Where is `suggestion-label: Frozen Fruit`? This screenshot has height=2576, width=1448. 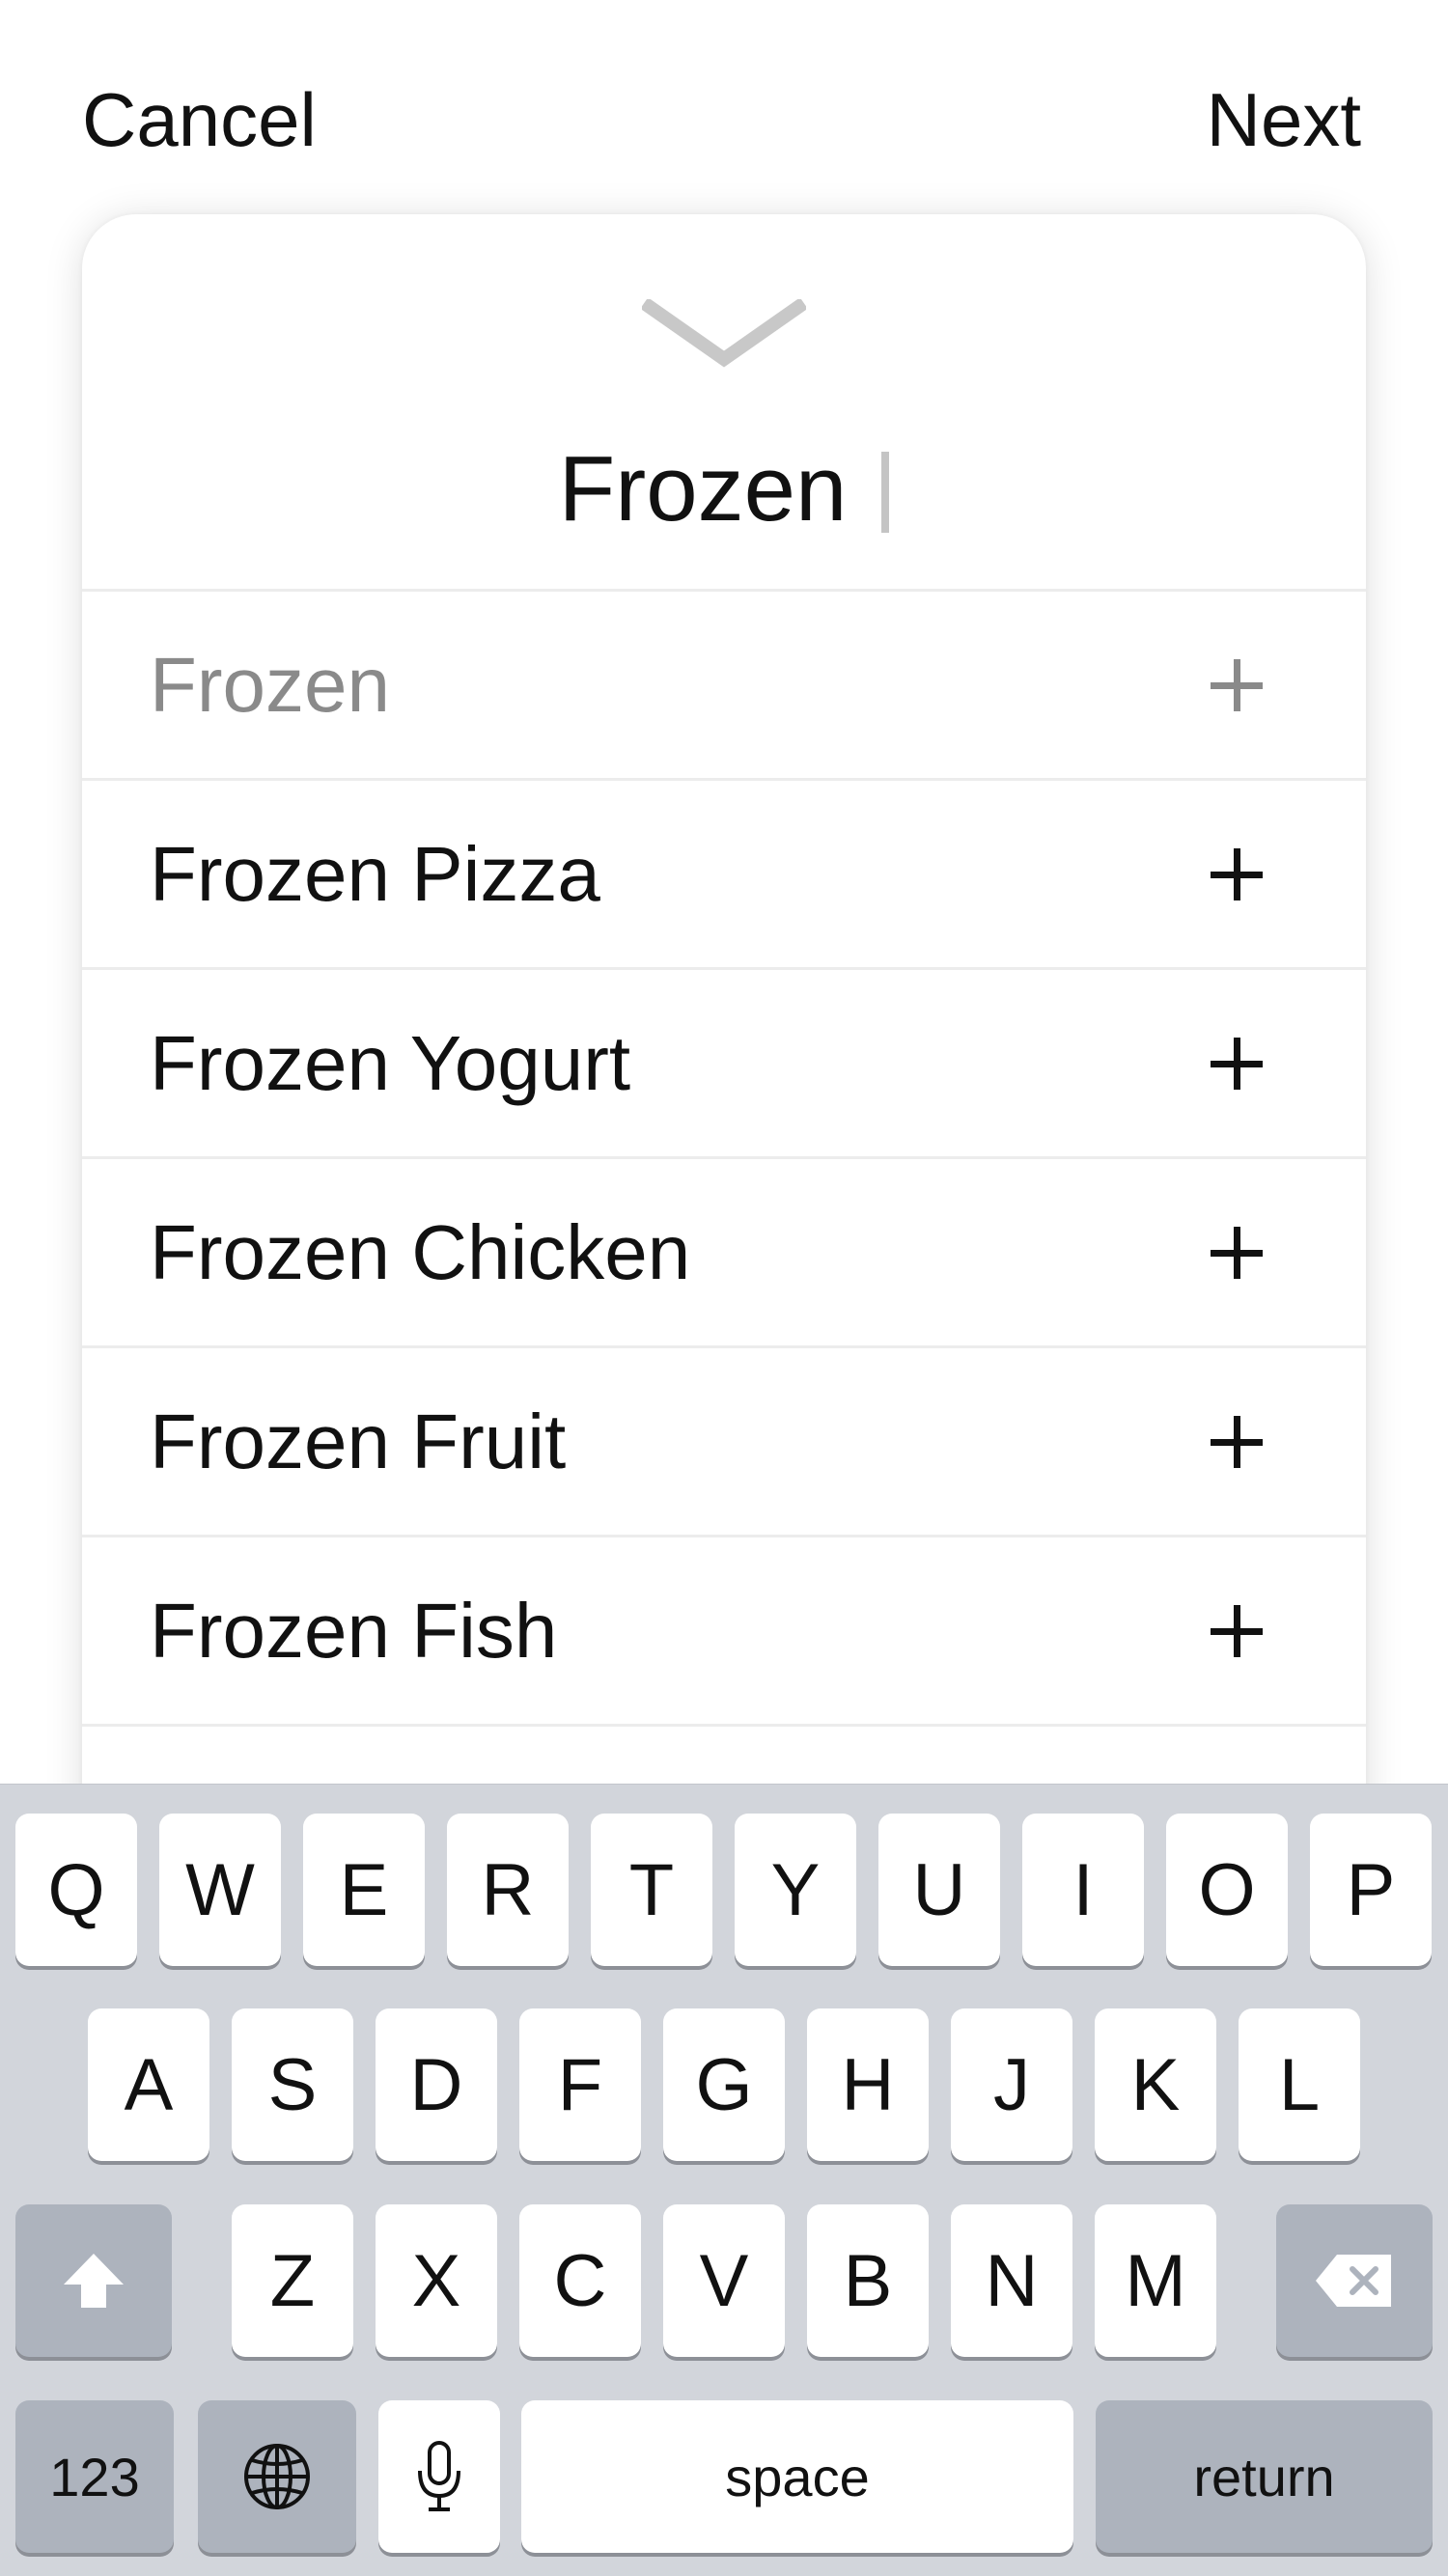 suggestion-label: Frozen Fruit is located at coordinates (359, 1441).